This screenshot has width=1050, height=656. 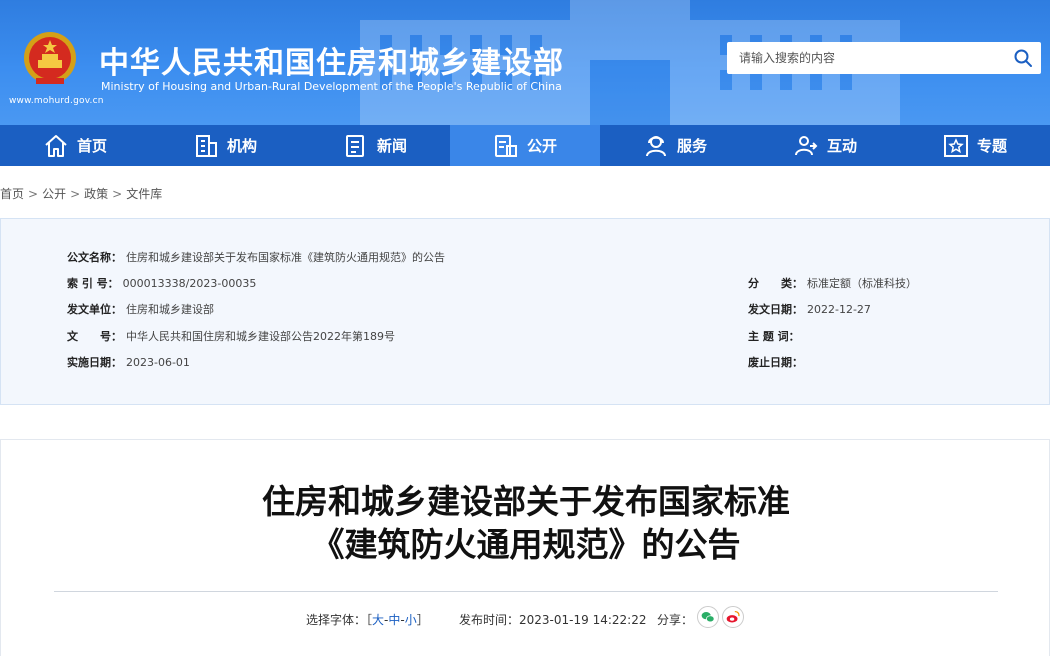 I want to click on search-icon, so click(x=1023, y=58).